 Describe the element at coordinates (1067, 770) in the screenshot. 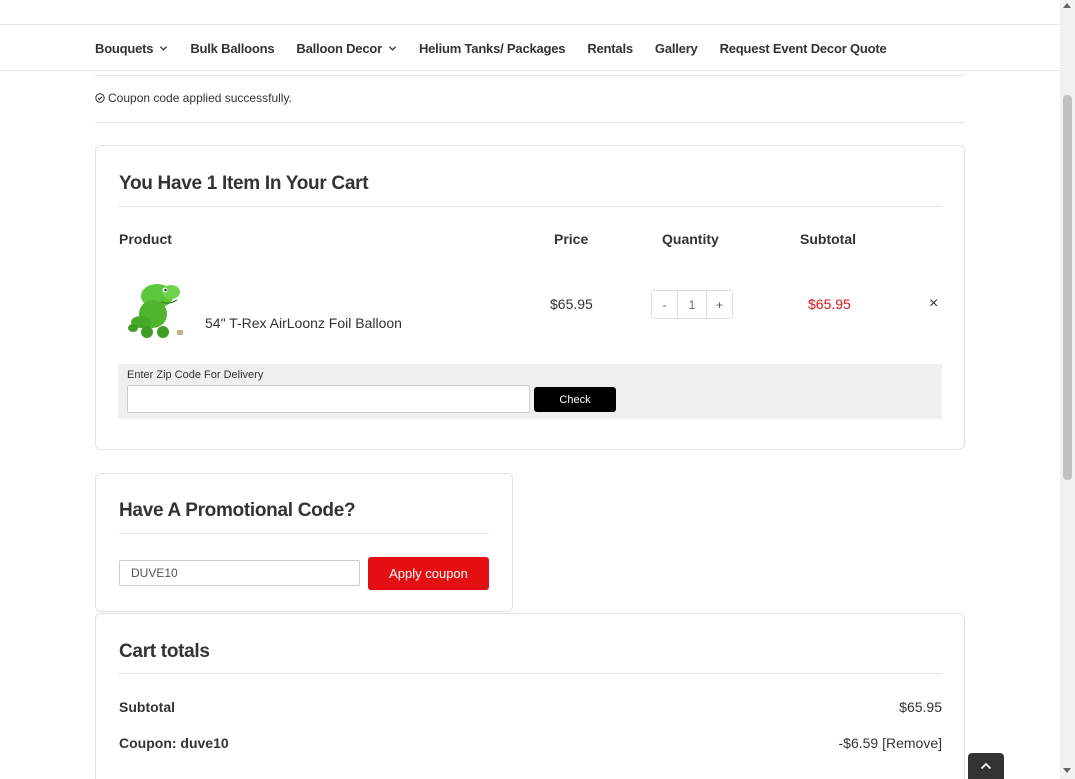

I see `scroll-down-arrow-icon` at that location.